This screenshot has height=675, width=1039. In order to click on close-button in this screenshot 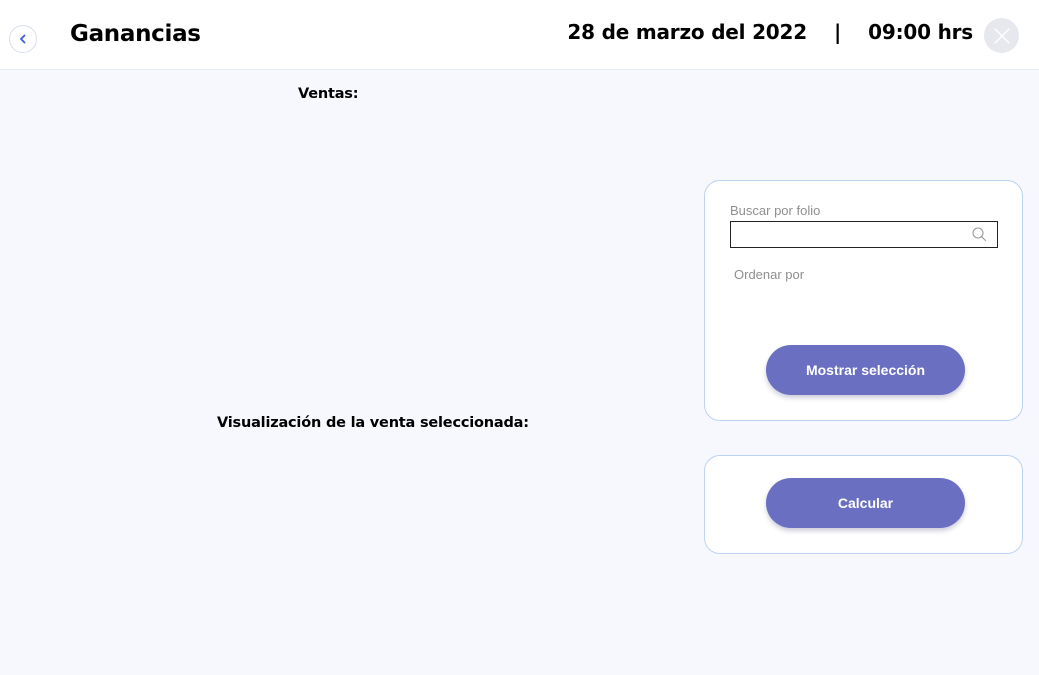, I will do `click(1001, 35)`.